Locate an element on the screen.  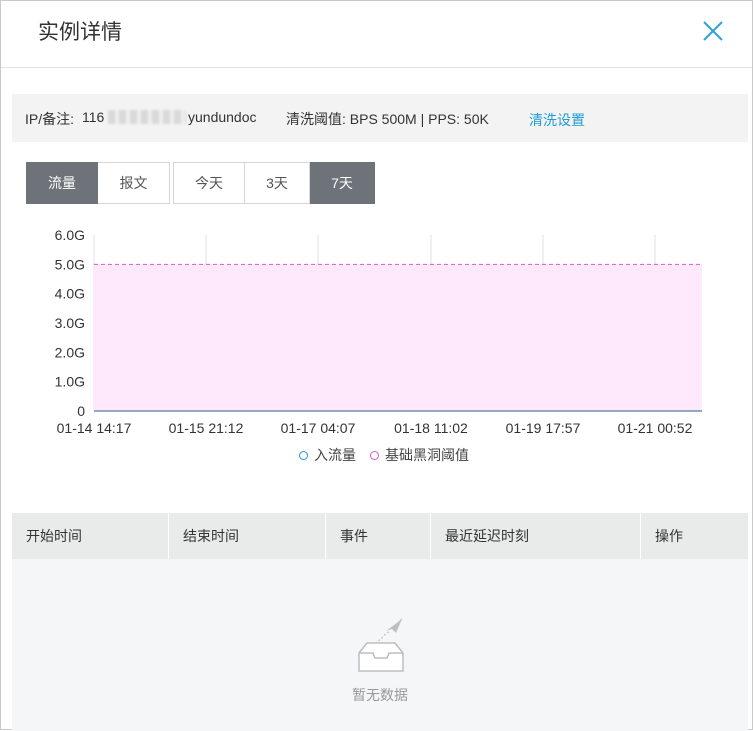
x-tick-label: 01-15 21:12 is located at coordinates (206, 428).